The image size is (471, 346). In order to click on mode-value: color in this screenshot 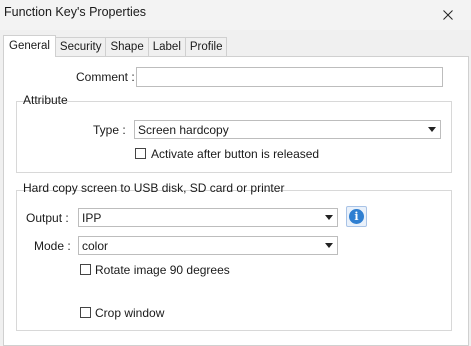, I will do `click(95, 246)`.